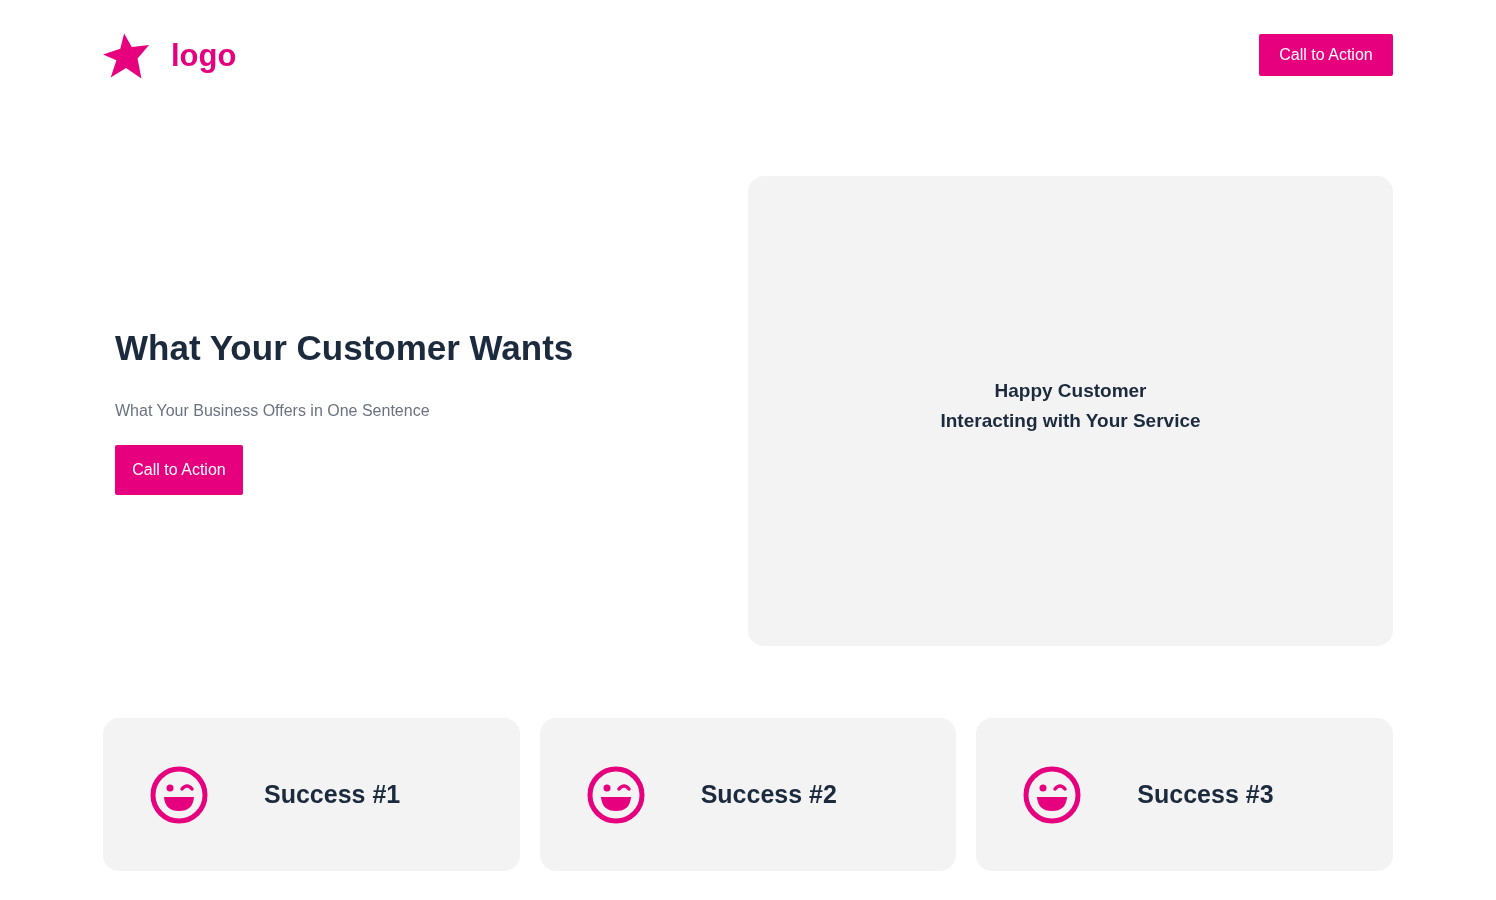  Describe the element at coordinates (273, 410) in the screenshot. I see `hero-subtitle: What Your Business Offers in One Sentence` at that location.